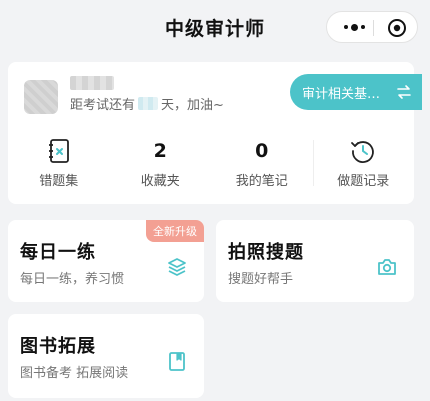  What do you see at coordinates (106, 261) in the screenshot?
I see `daily-practice-card: 全新升级 每日一练 每日一练，养习惯` at bounding box center [106, 261].